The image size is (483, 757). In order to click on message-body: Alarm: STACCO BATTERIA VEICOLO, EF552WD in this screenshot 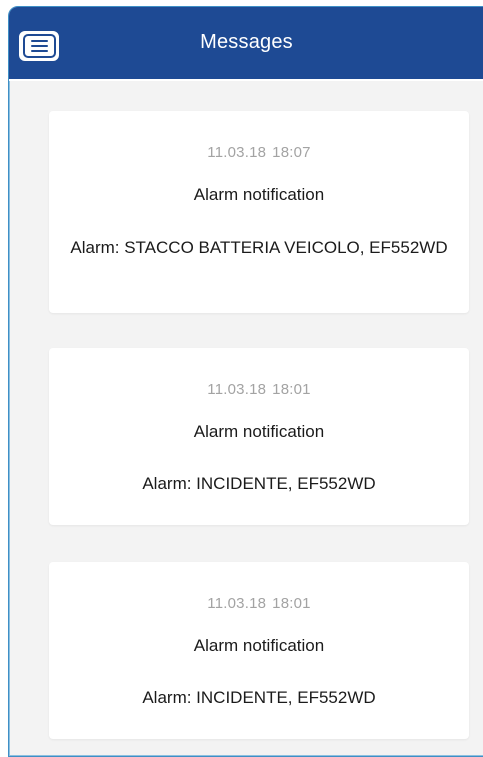, I will do `click(259, 247)`.